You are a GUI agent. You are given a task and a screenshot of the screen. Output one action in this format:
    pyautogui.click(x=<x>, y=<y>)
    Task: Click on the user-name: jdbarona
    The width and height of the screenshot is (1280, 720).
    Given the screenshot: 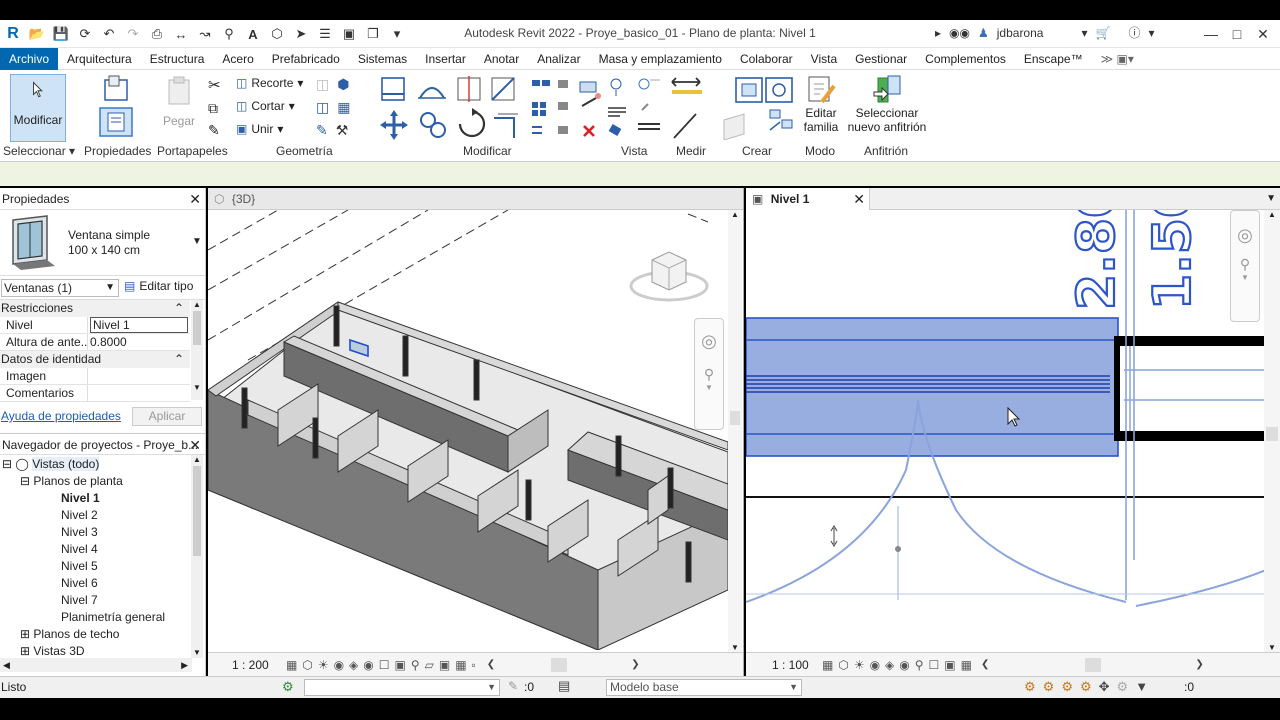 What is the action you would take?
    pyautogui.click(x=1020, y=33)
    